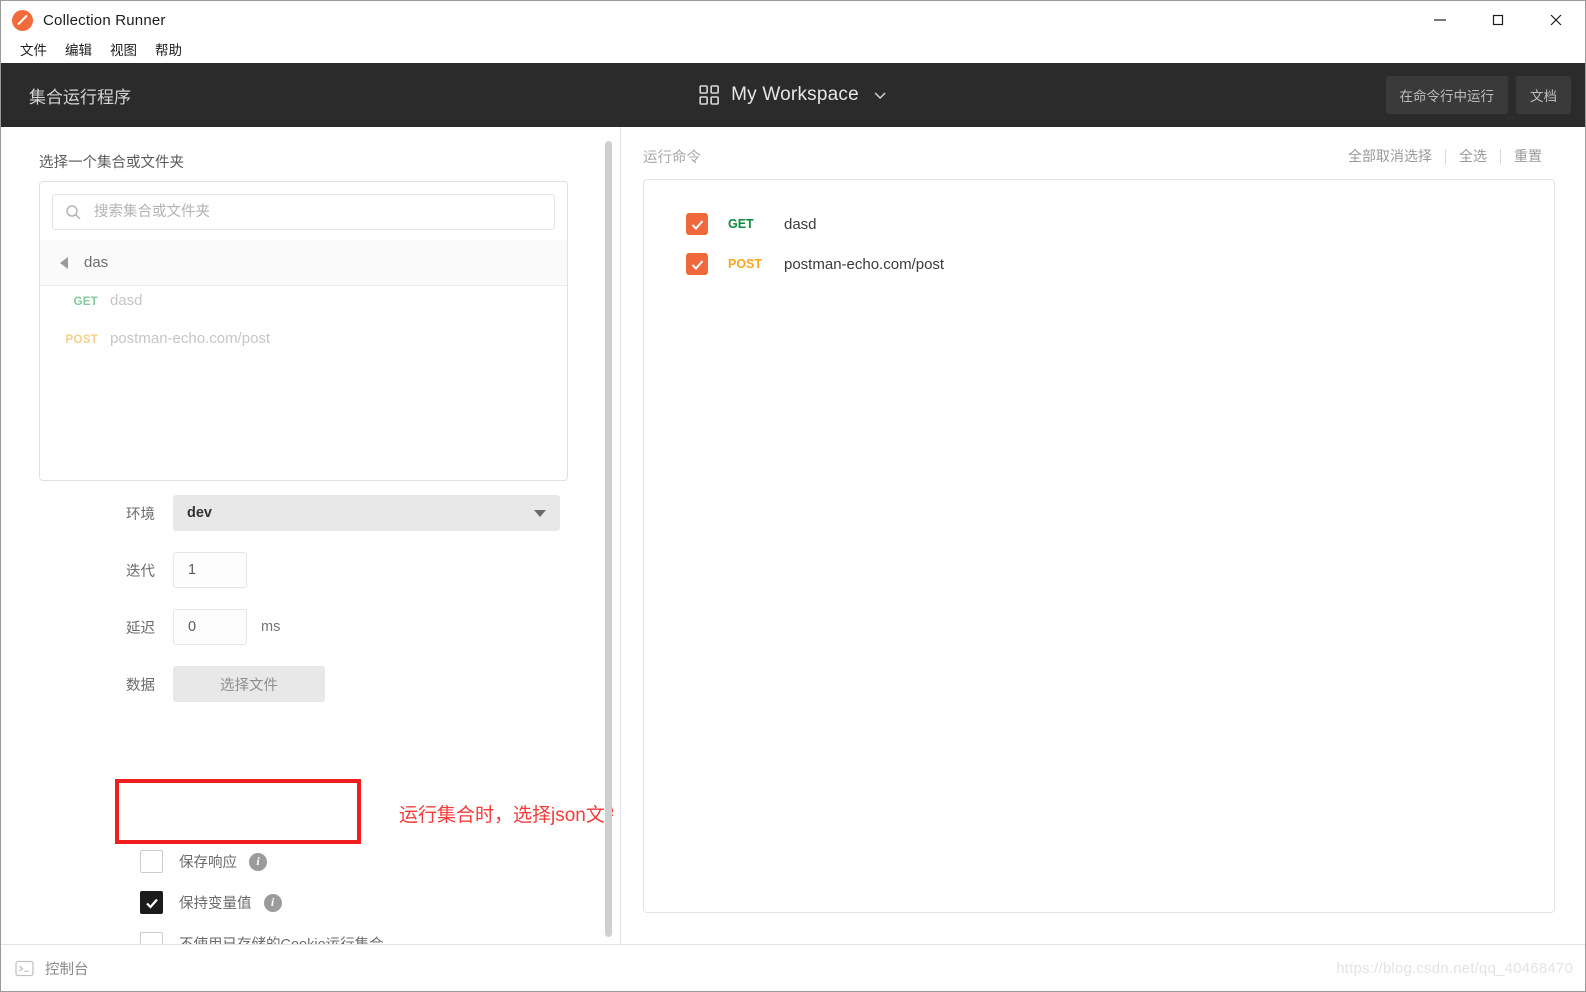 The width and height of the screenshot is (1586, 992). Describe the element at coordinates (208, 863) in the screenshot. I see `option-label: 保存响应` at that location.